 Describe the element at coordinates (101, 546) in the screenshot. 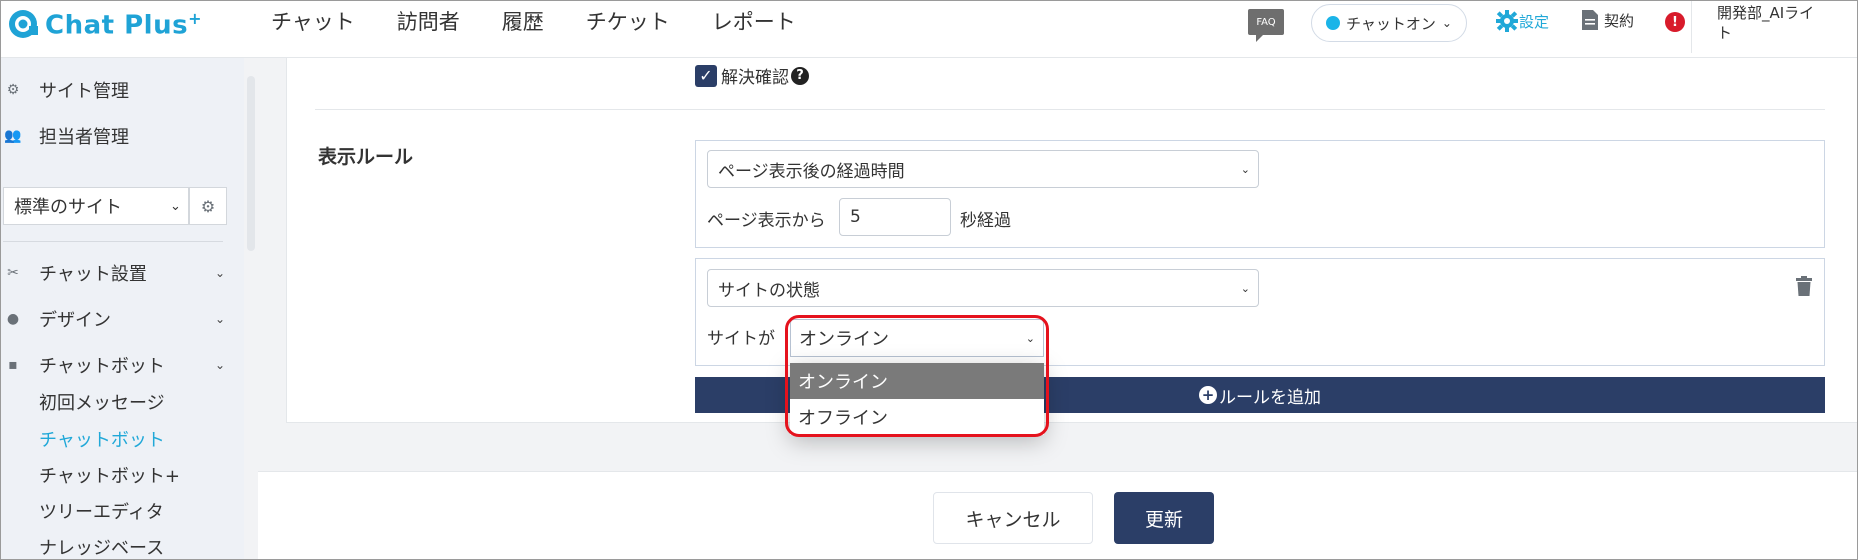

I see `sidebar-subitem-knowledge-base: ナレッジベース` at that location.